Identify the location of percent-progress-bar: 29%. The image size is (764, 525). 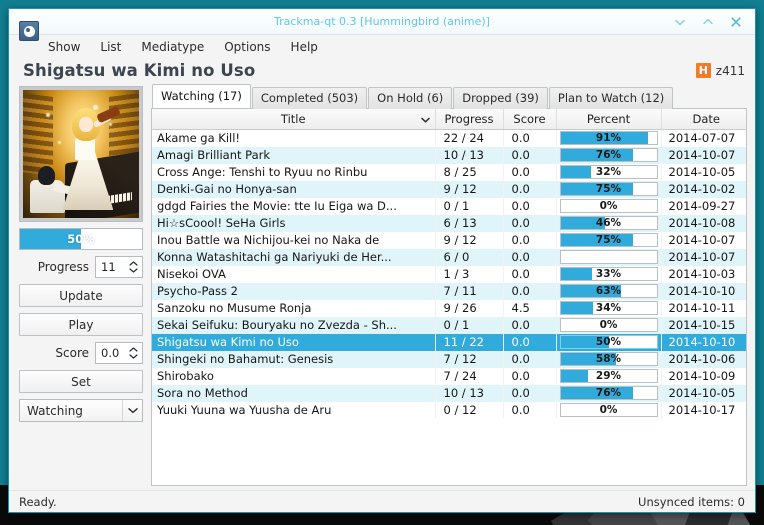
(608, 376).